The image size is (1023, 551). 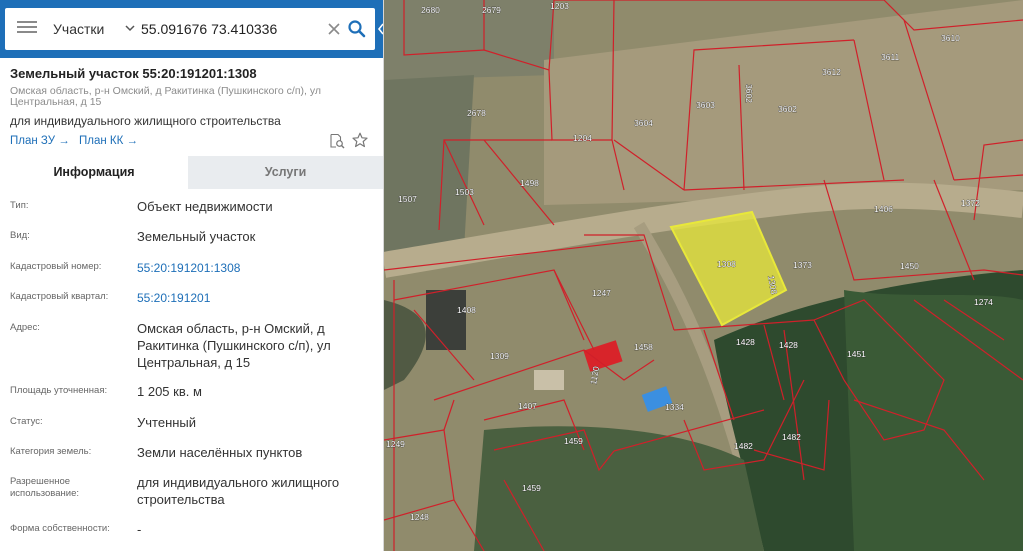 I want to click on parcel-label: 1450, so click(x=909, y=266).